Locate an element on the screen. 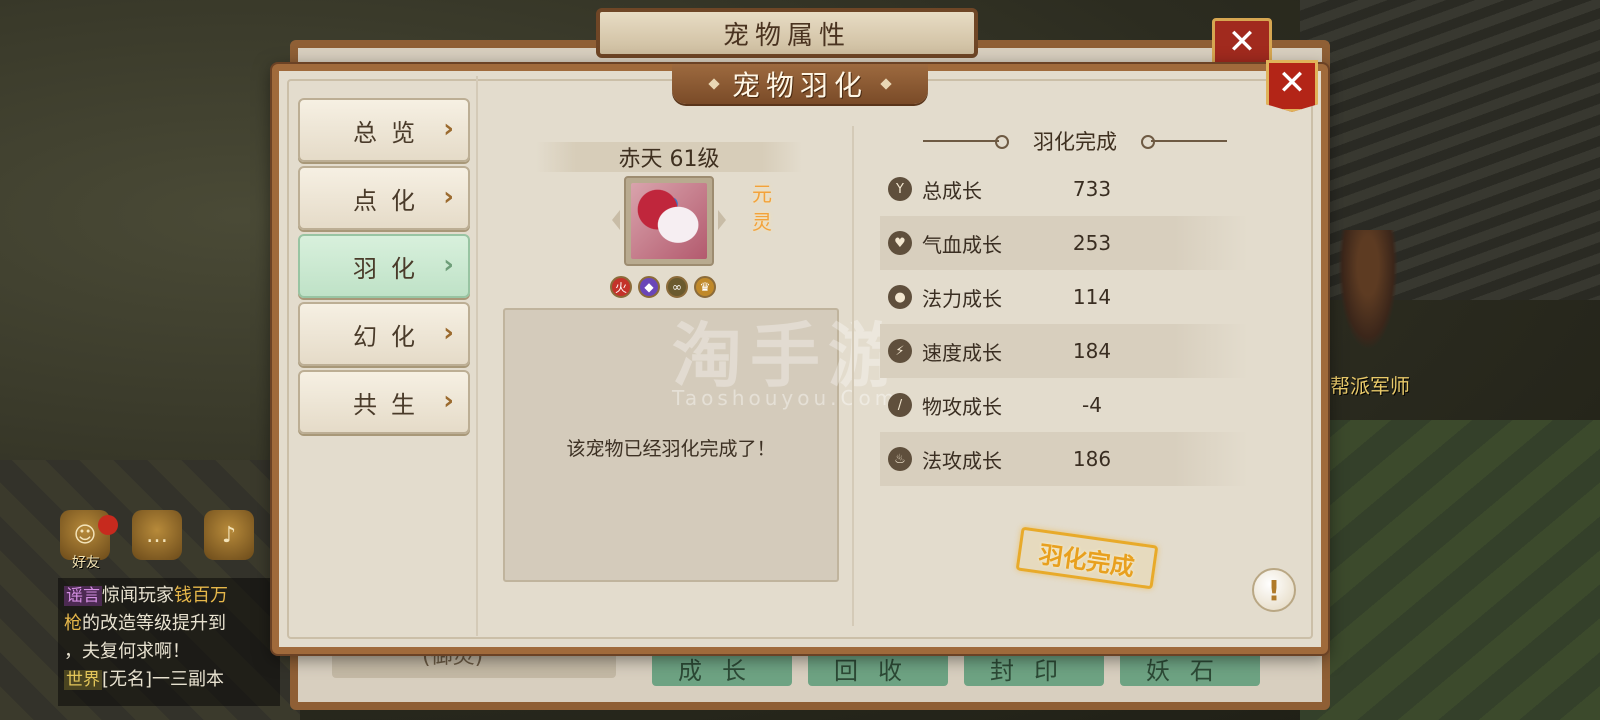 This screenshot has width=1600, height=720. chat-line: ，夫复何求啊！ is located at coordinates (169, 652).